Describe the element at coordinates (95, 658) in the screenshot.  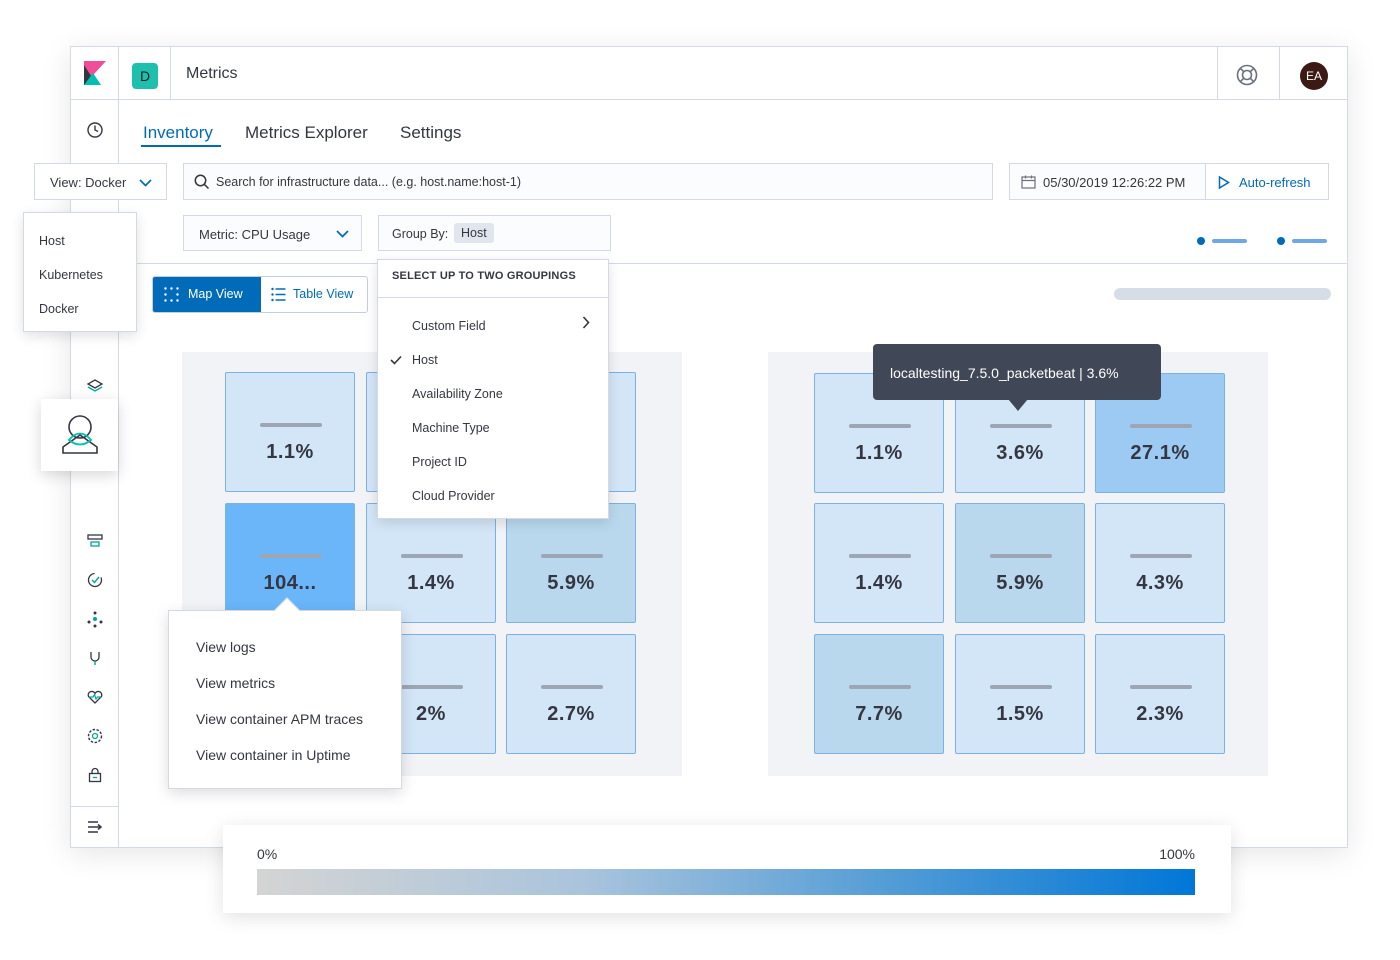
I see `dev-tools-icon` at that location.